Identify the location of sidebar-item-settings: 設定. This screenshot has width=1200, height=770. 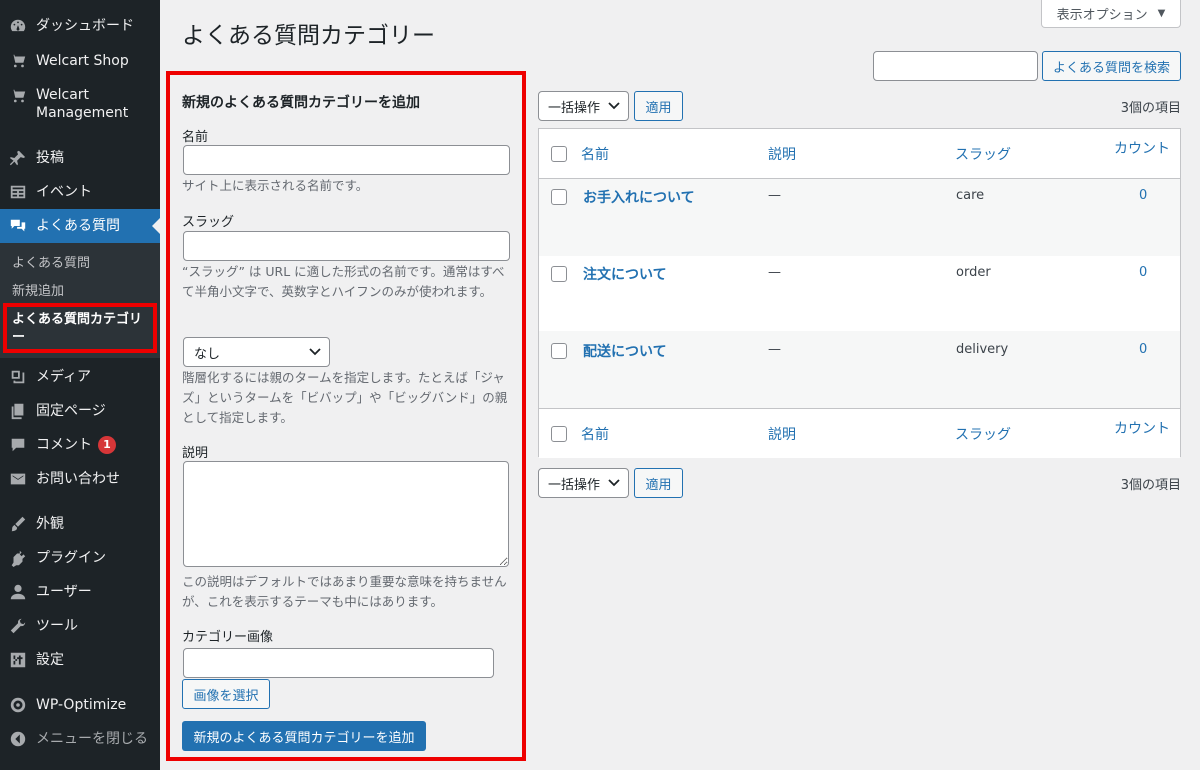
(80, 660).